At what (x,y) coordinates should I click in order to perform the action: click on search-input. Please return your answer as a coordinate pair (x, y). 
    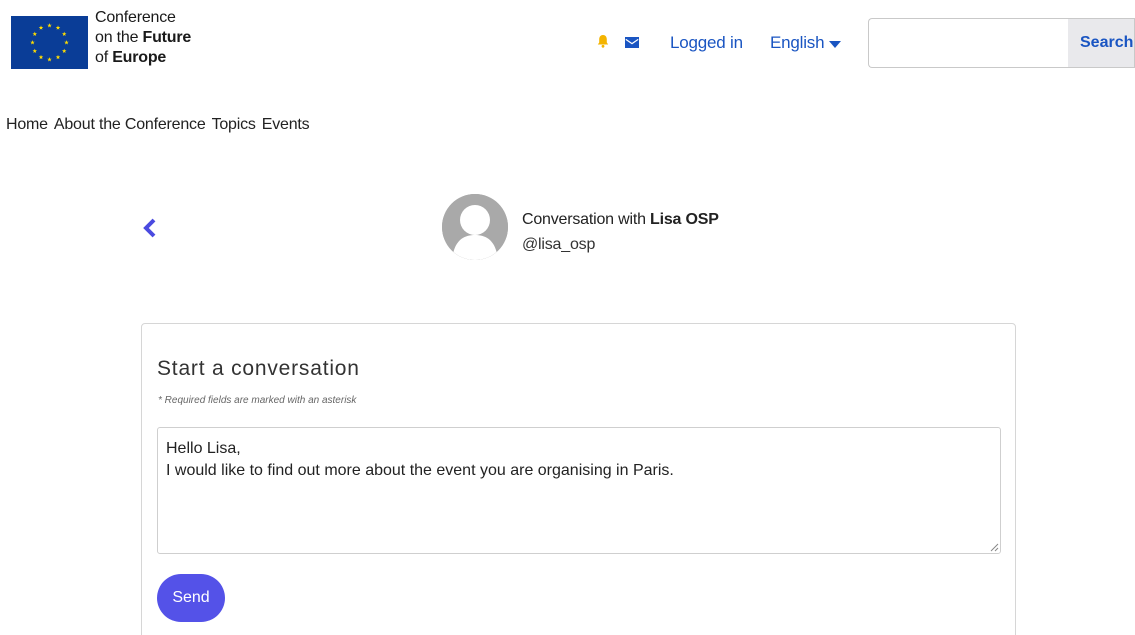
    Looking at the image, I should click on (968, 43).